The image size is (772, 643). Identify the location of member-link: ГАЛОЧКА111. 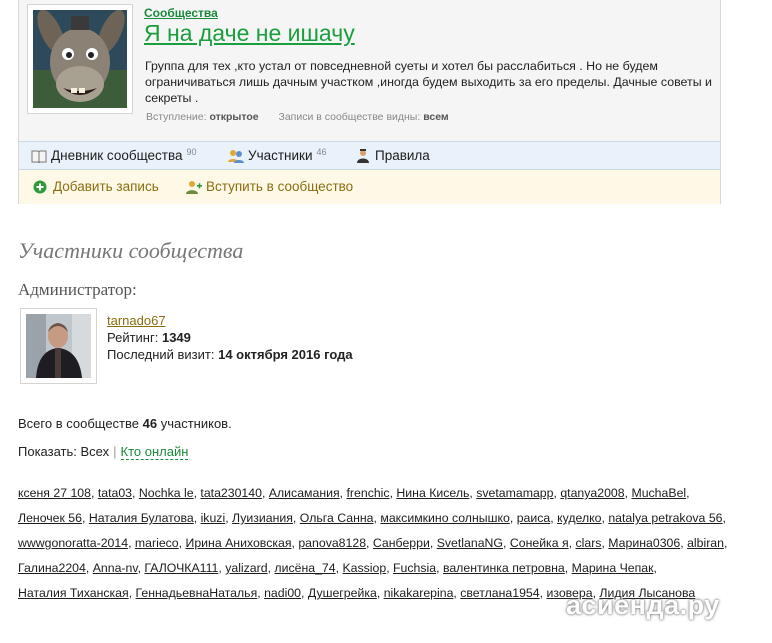
(181, 568).